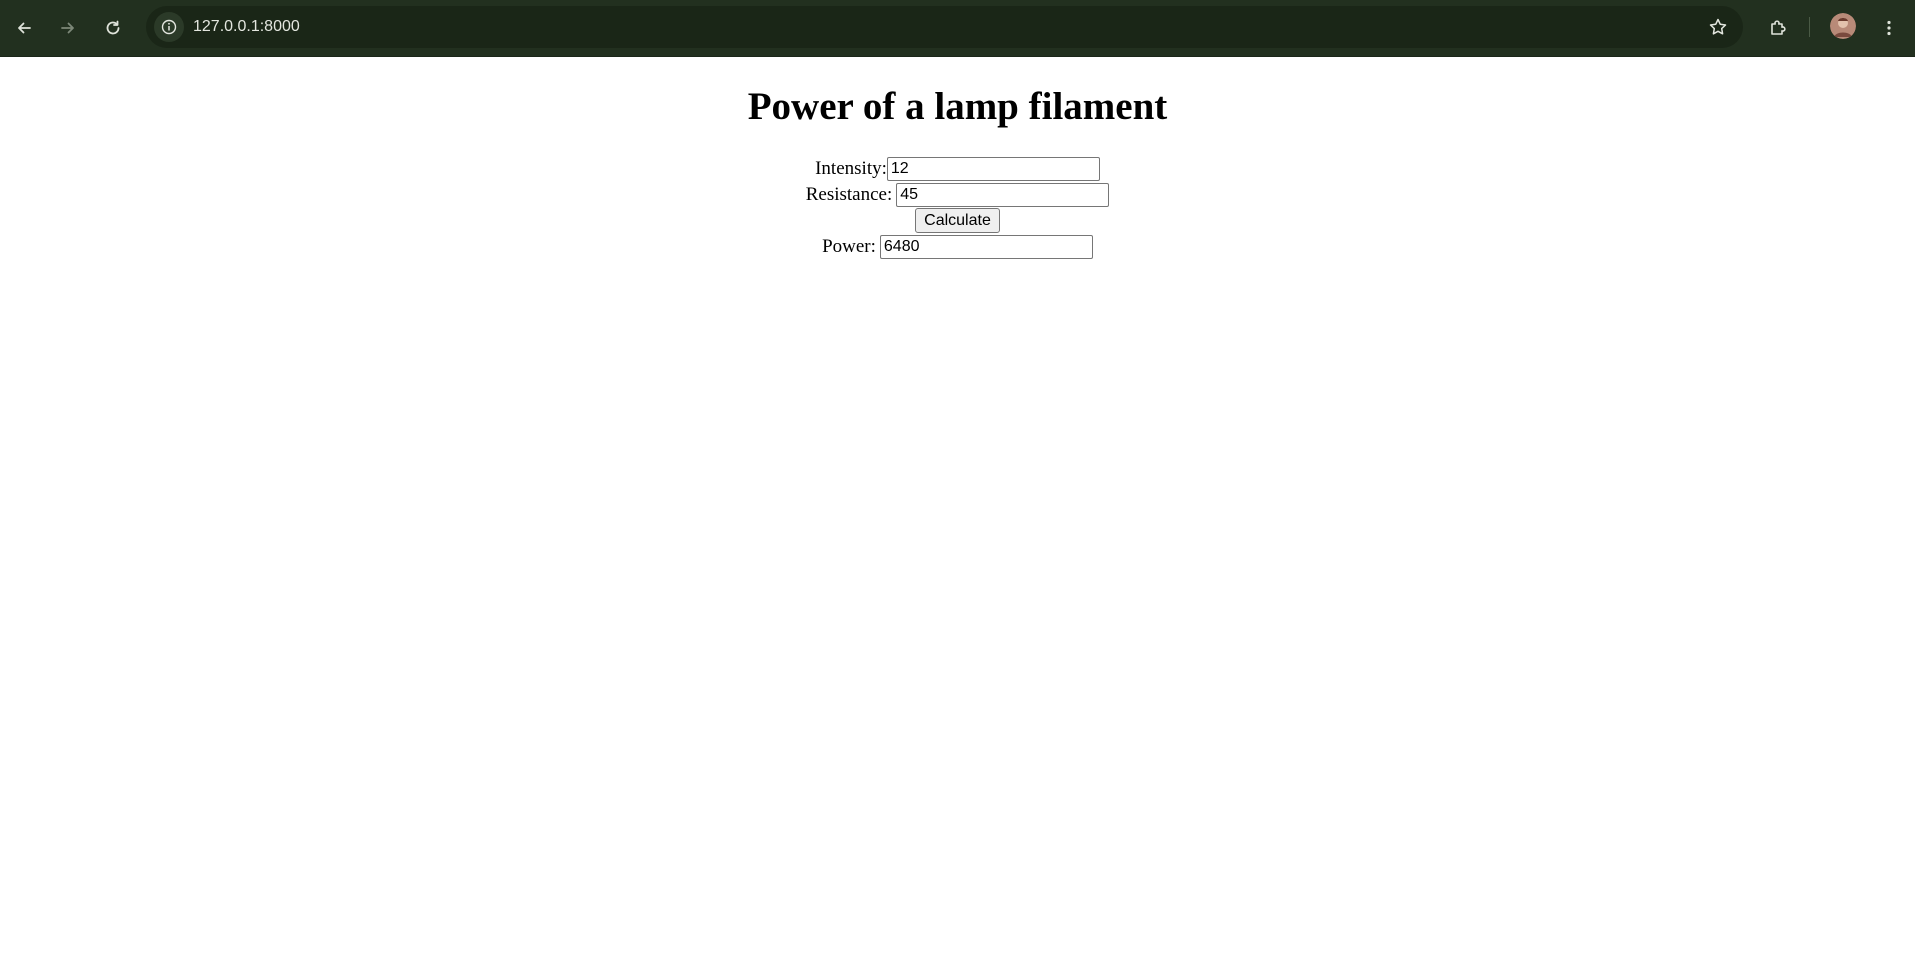 The width and height of the screenshot is (1915, 968). I want to click on resistance-row: Resistance:, so click(957, 195).